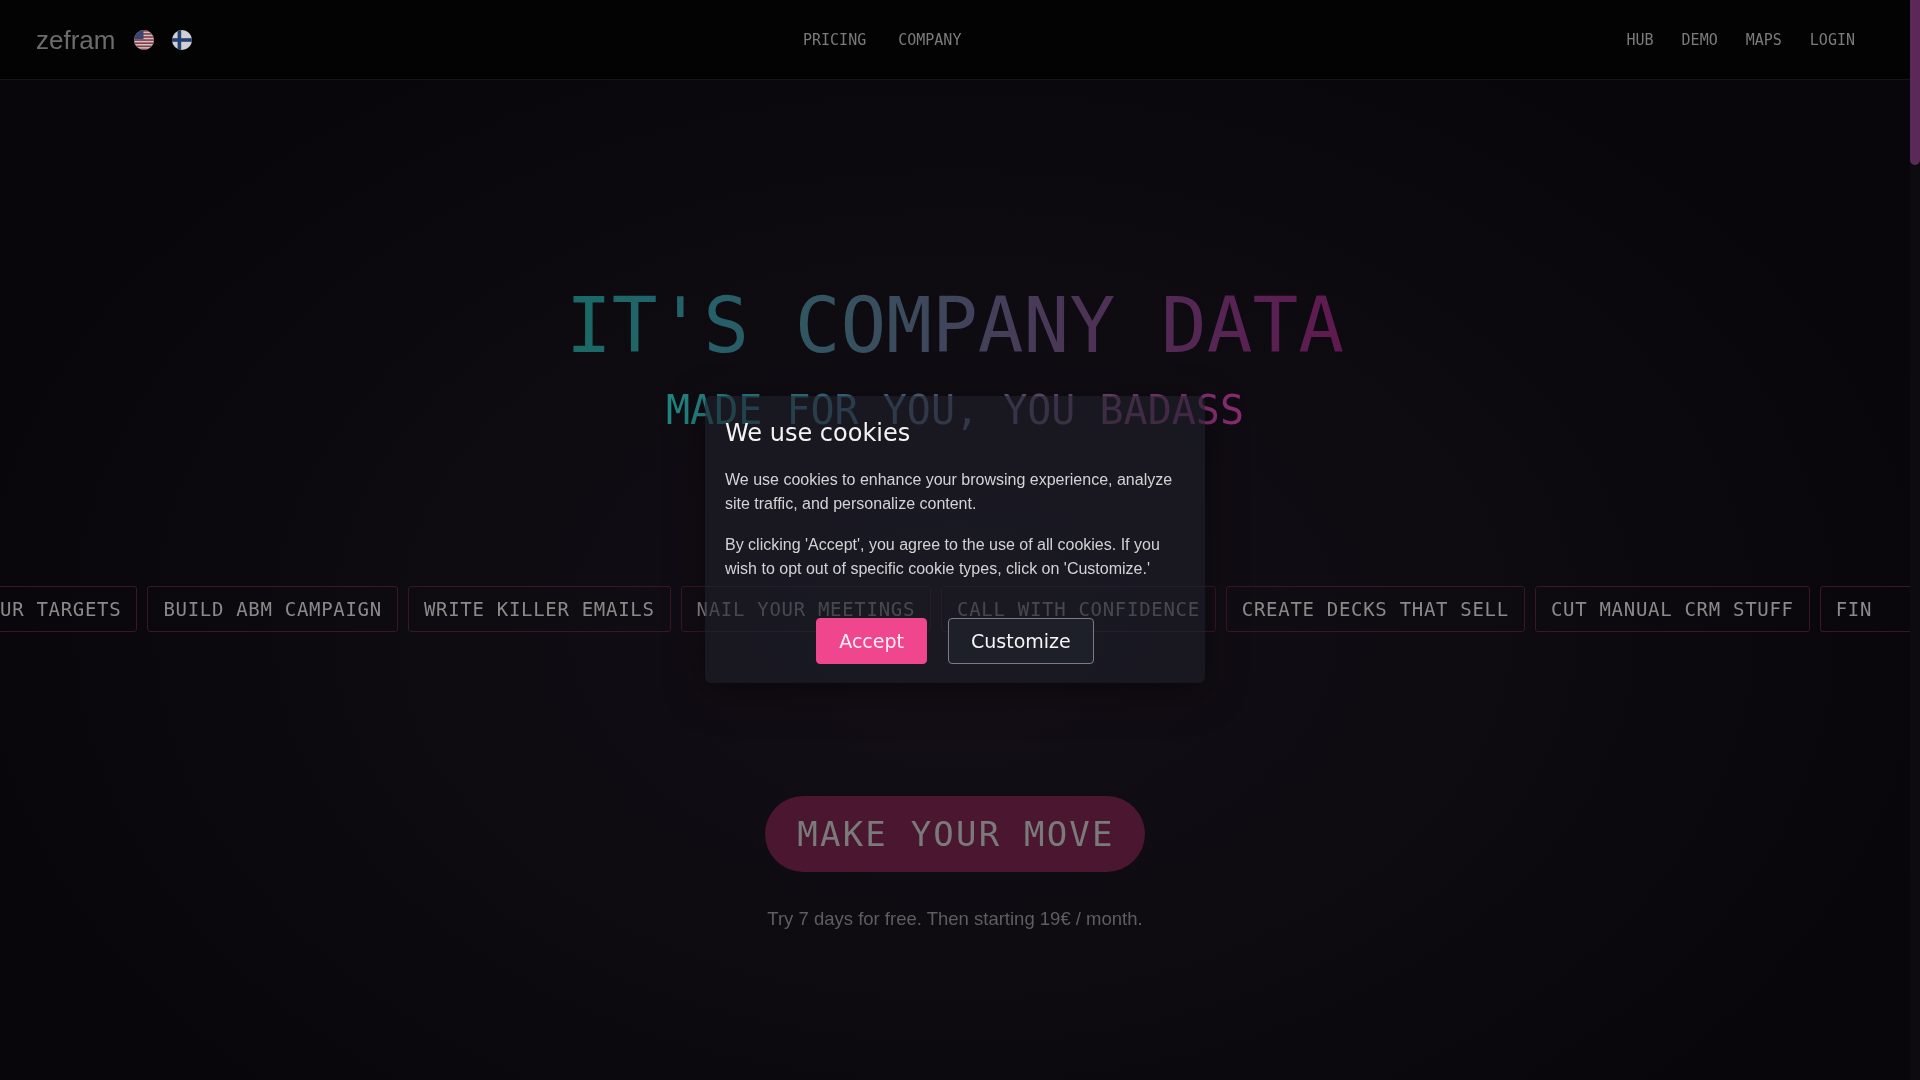 This screenshot has height=1080, width=1920. Describe the element at coordinates (955, 919) in the screenshot. I see `trial-note: Try 7 days for free. Then starting 19€ / month.` at that location.